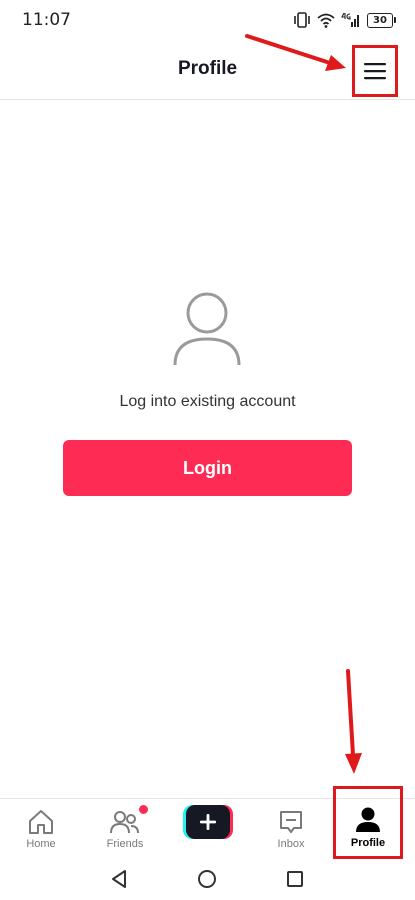 The width and height of the screenshot is (415, 900). I want to click on home-circle-icon, so click(207, 879).